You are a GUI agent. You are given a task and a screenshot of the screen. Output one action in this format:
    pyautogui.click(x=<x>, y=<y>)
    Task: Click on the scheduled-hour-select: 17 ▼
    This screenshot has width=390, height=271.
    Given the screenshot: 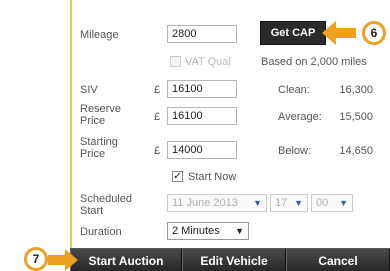 What is the action you would take?
    pyautogui.click(x=289, y=203)
    